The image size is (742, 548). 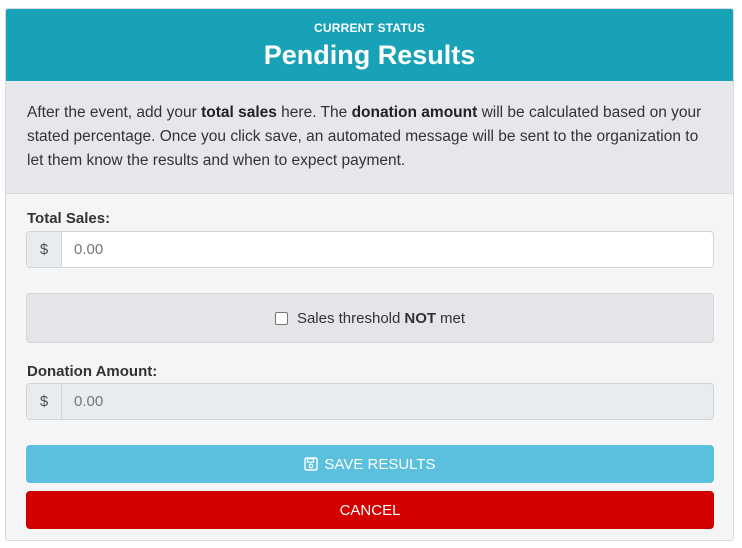 What do you see at coordinates (380, 464) in the screenshot?
I see `save-results-label: SAVE RESULTS` at bounding box center [380, 464].